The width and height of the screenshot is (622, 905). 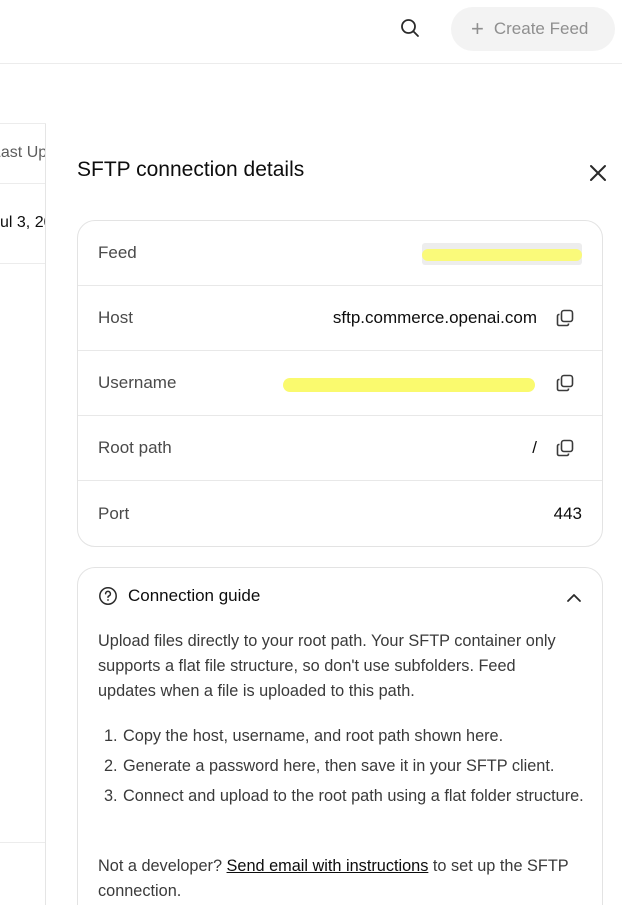 What do you see at coordinates (137, 382) in the screenshot?
I see `detail-label: Username` at bounding box center [137, 382].